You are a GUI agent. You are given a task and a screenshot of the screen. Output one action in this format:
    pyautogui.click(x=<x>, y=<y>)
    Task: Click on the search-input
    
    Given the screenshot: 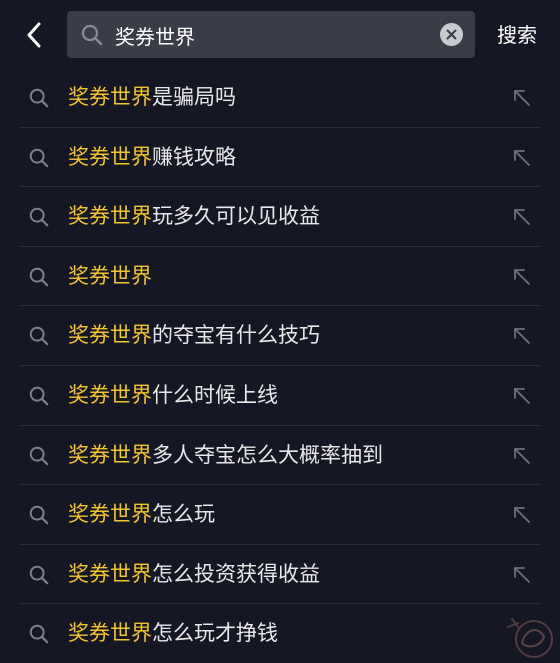 What is the action you would take?
    pyautogui.click(x=265, y=35)
    